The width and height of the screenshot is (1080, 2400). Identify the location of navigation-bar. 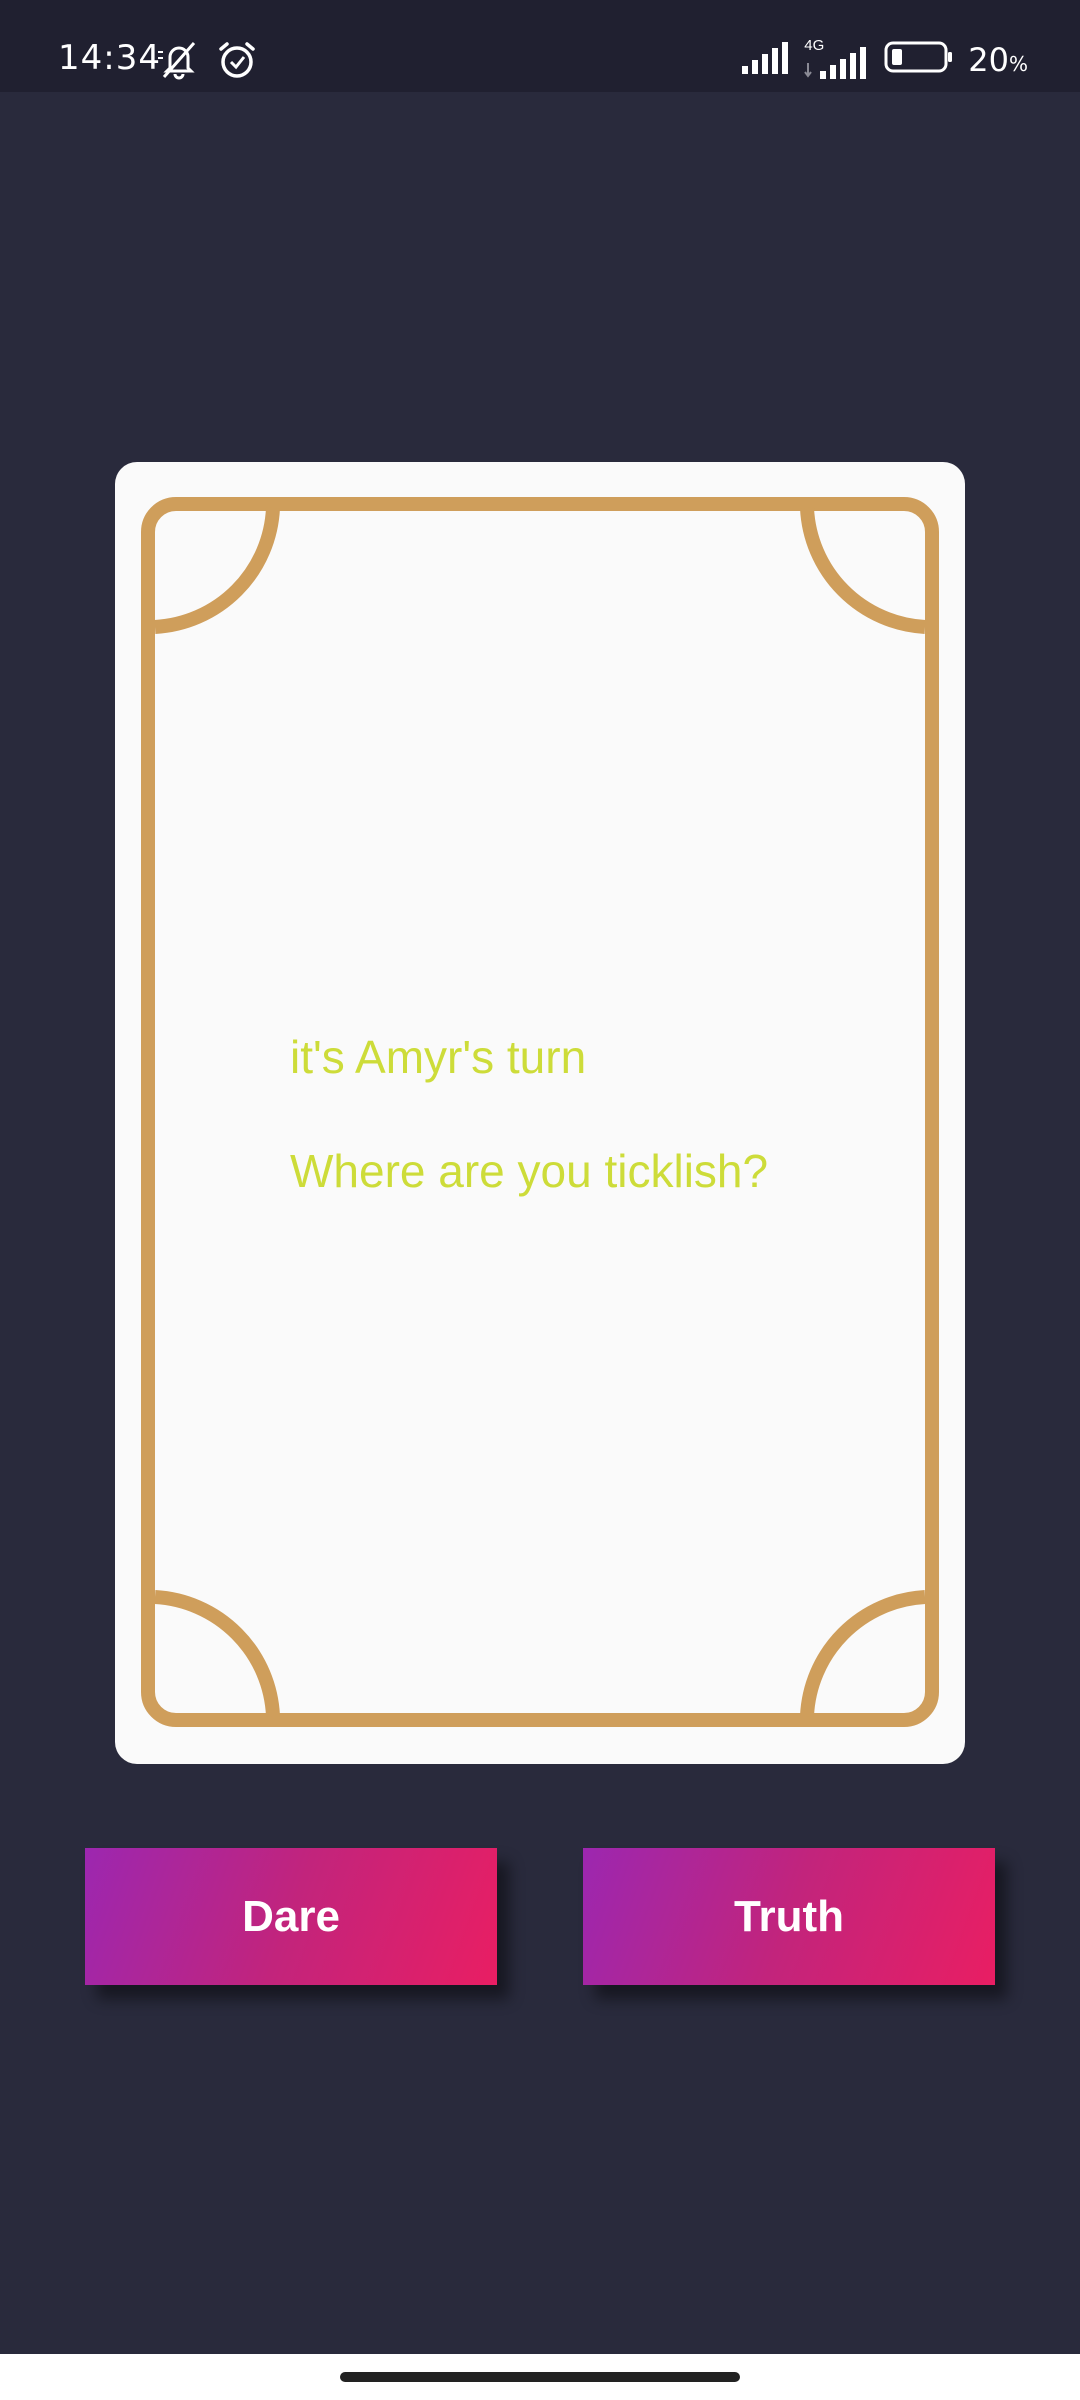
(540, 2377).